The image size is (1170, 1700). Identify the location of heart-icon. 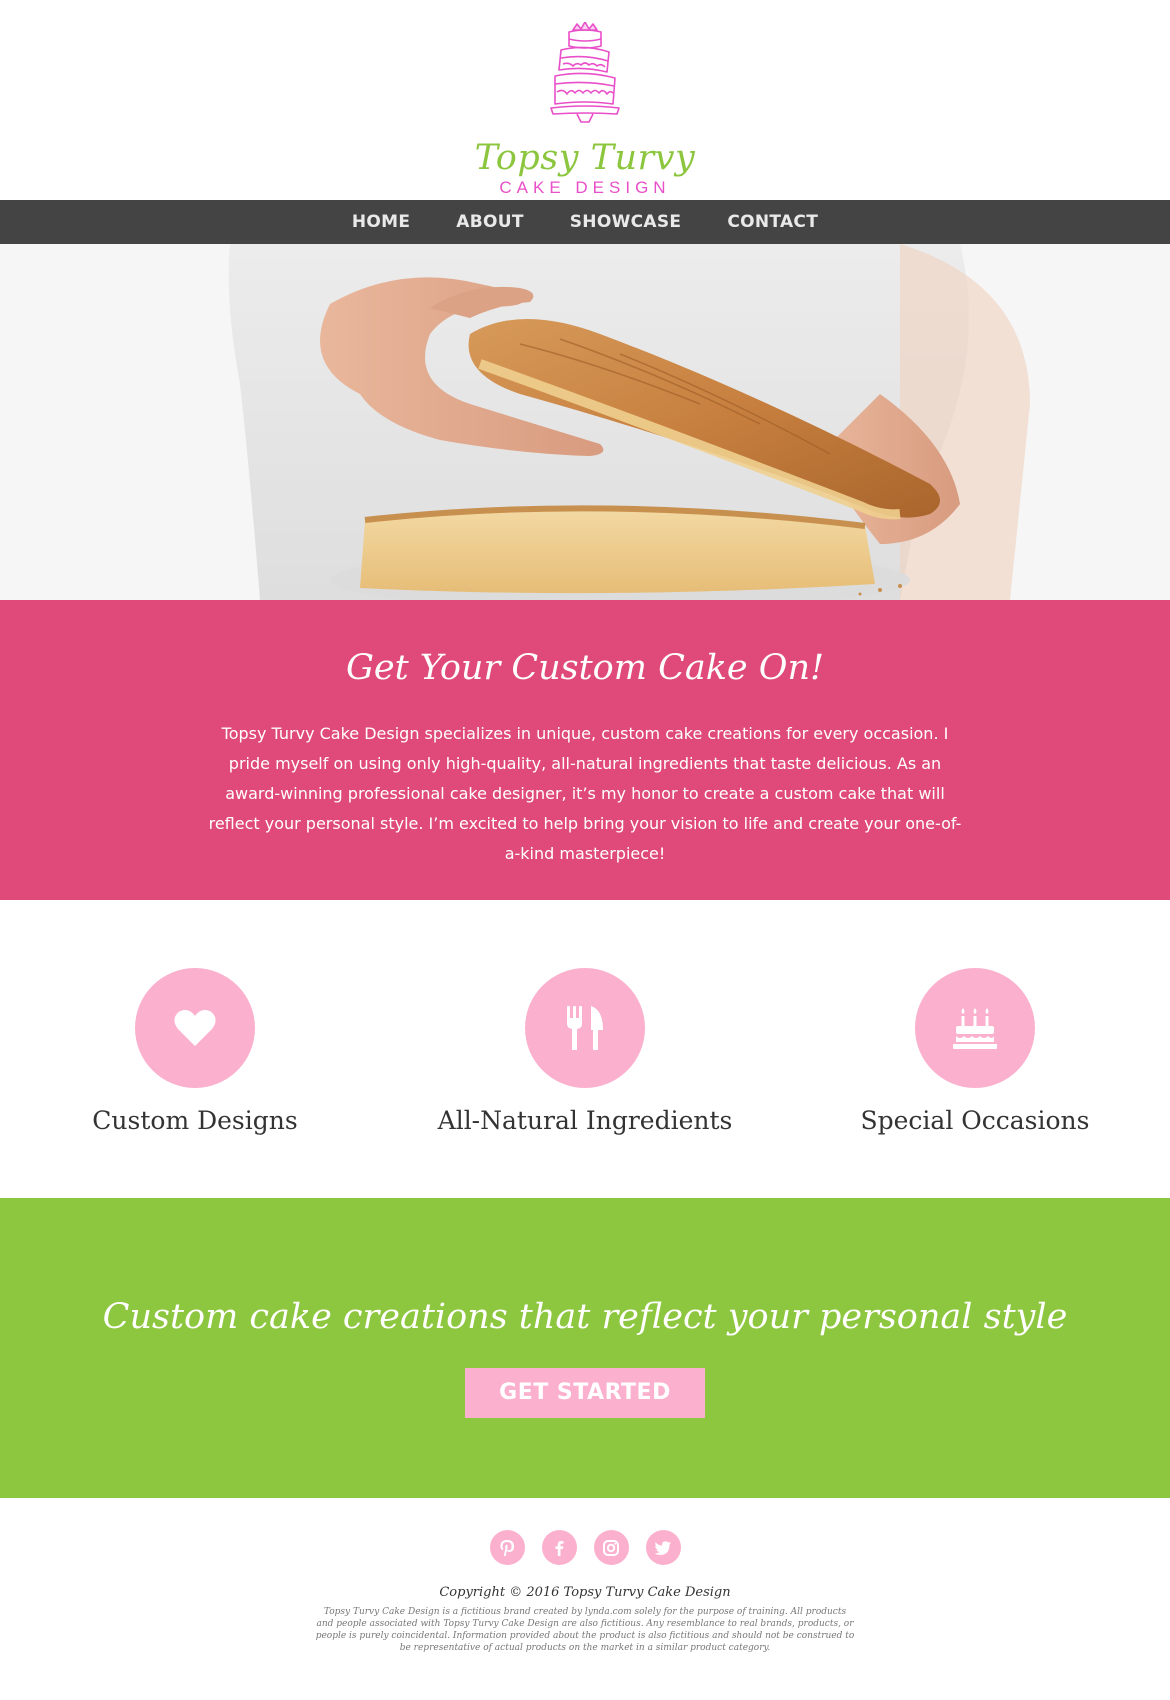
(195, 1028).